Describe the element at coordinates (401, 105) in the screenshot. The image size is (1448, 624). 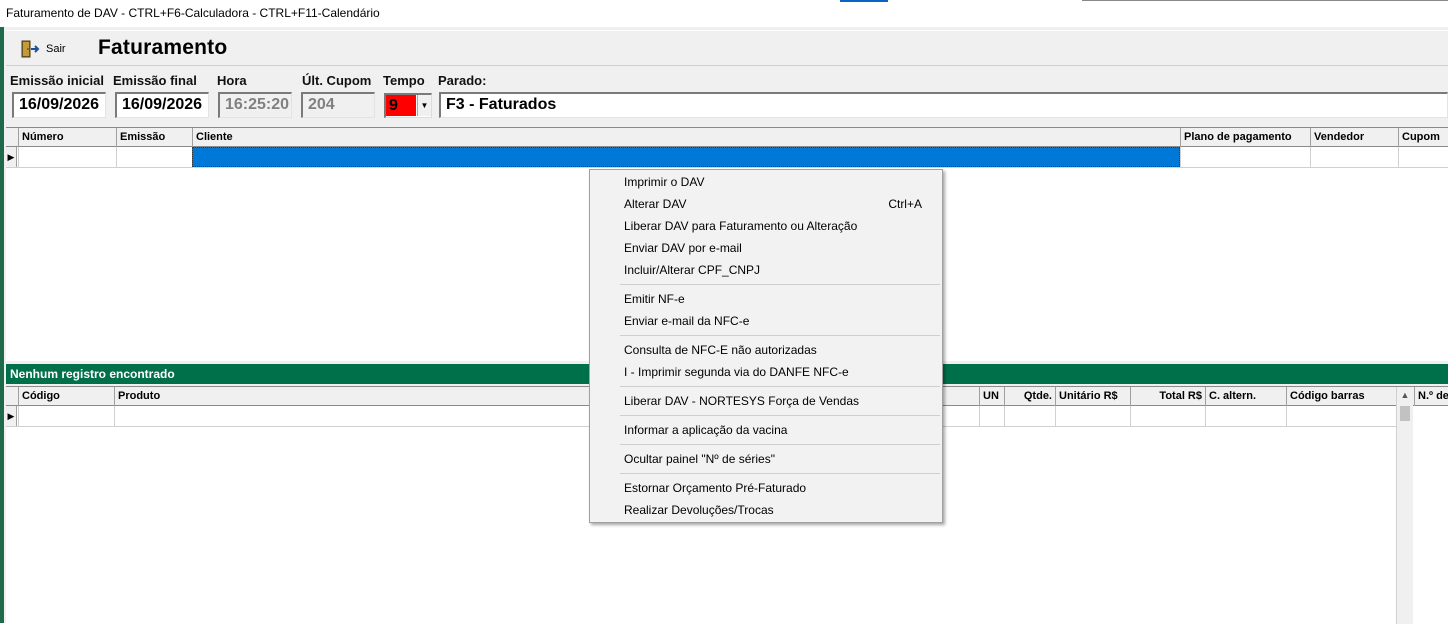
I see `tempo-value: 9` at that location.